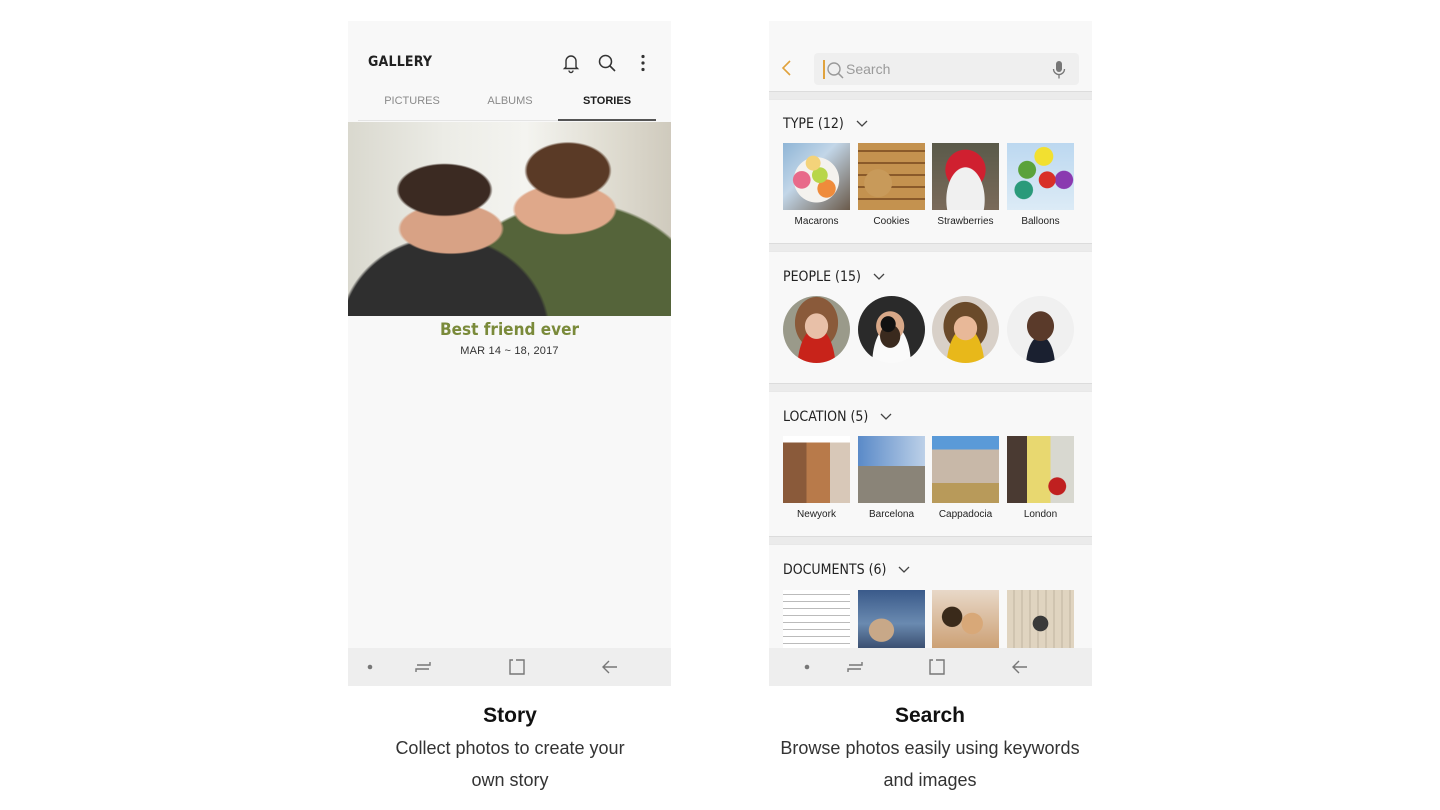  What do you see at coordinates (509, 351) in the screenshot?
I see `story-date: MAR 14 ~ 18, 2017` at bounding box center [509, 351].